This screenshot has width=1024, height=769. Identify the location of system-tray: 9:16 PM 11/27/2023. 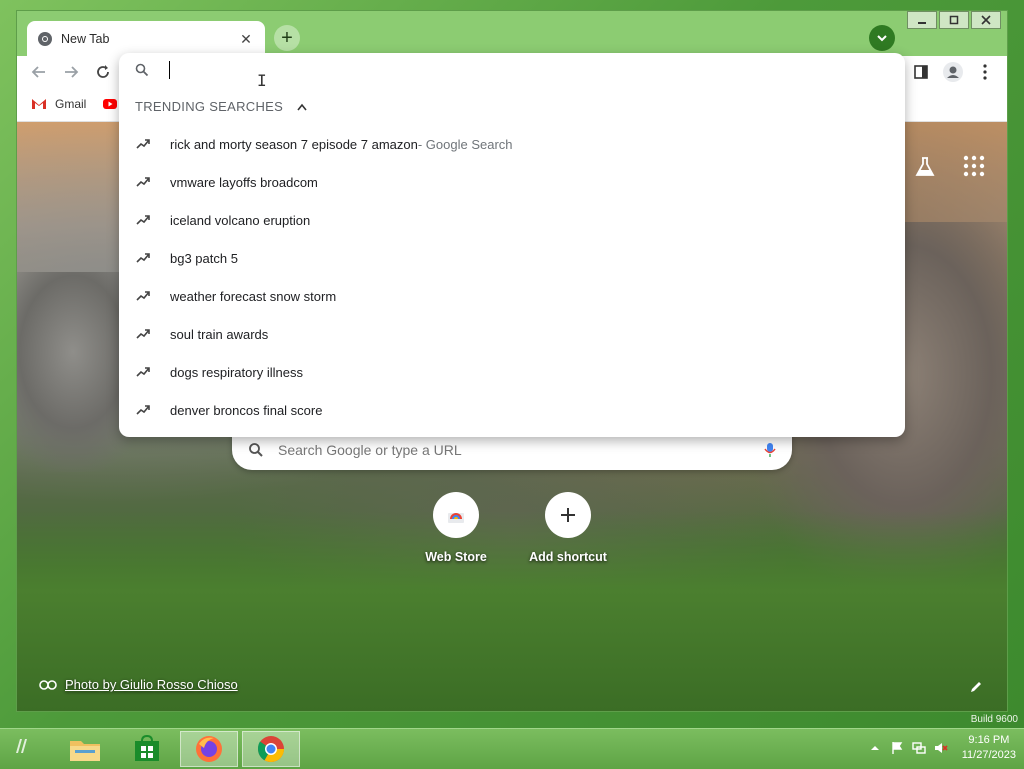
(942, 748).